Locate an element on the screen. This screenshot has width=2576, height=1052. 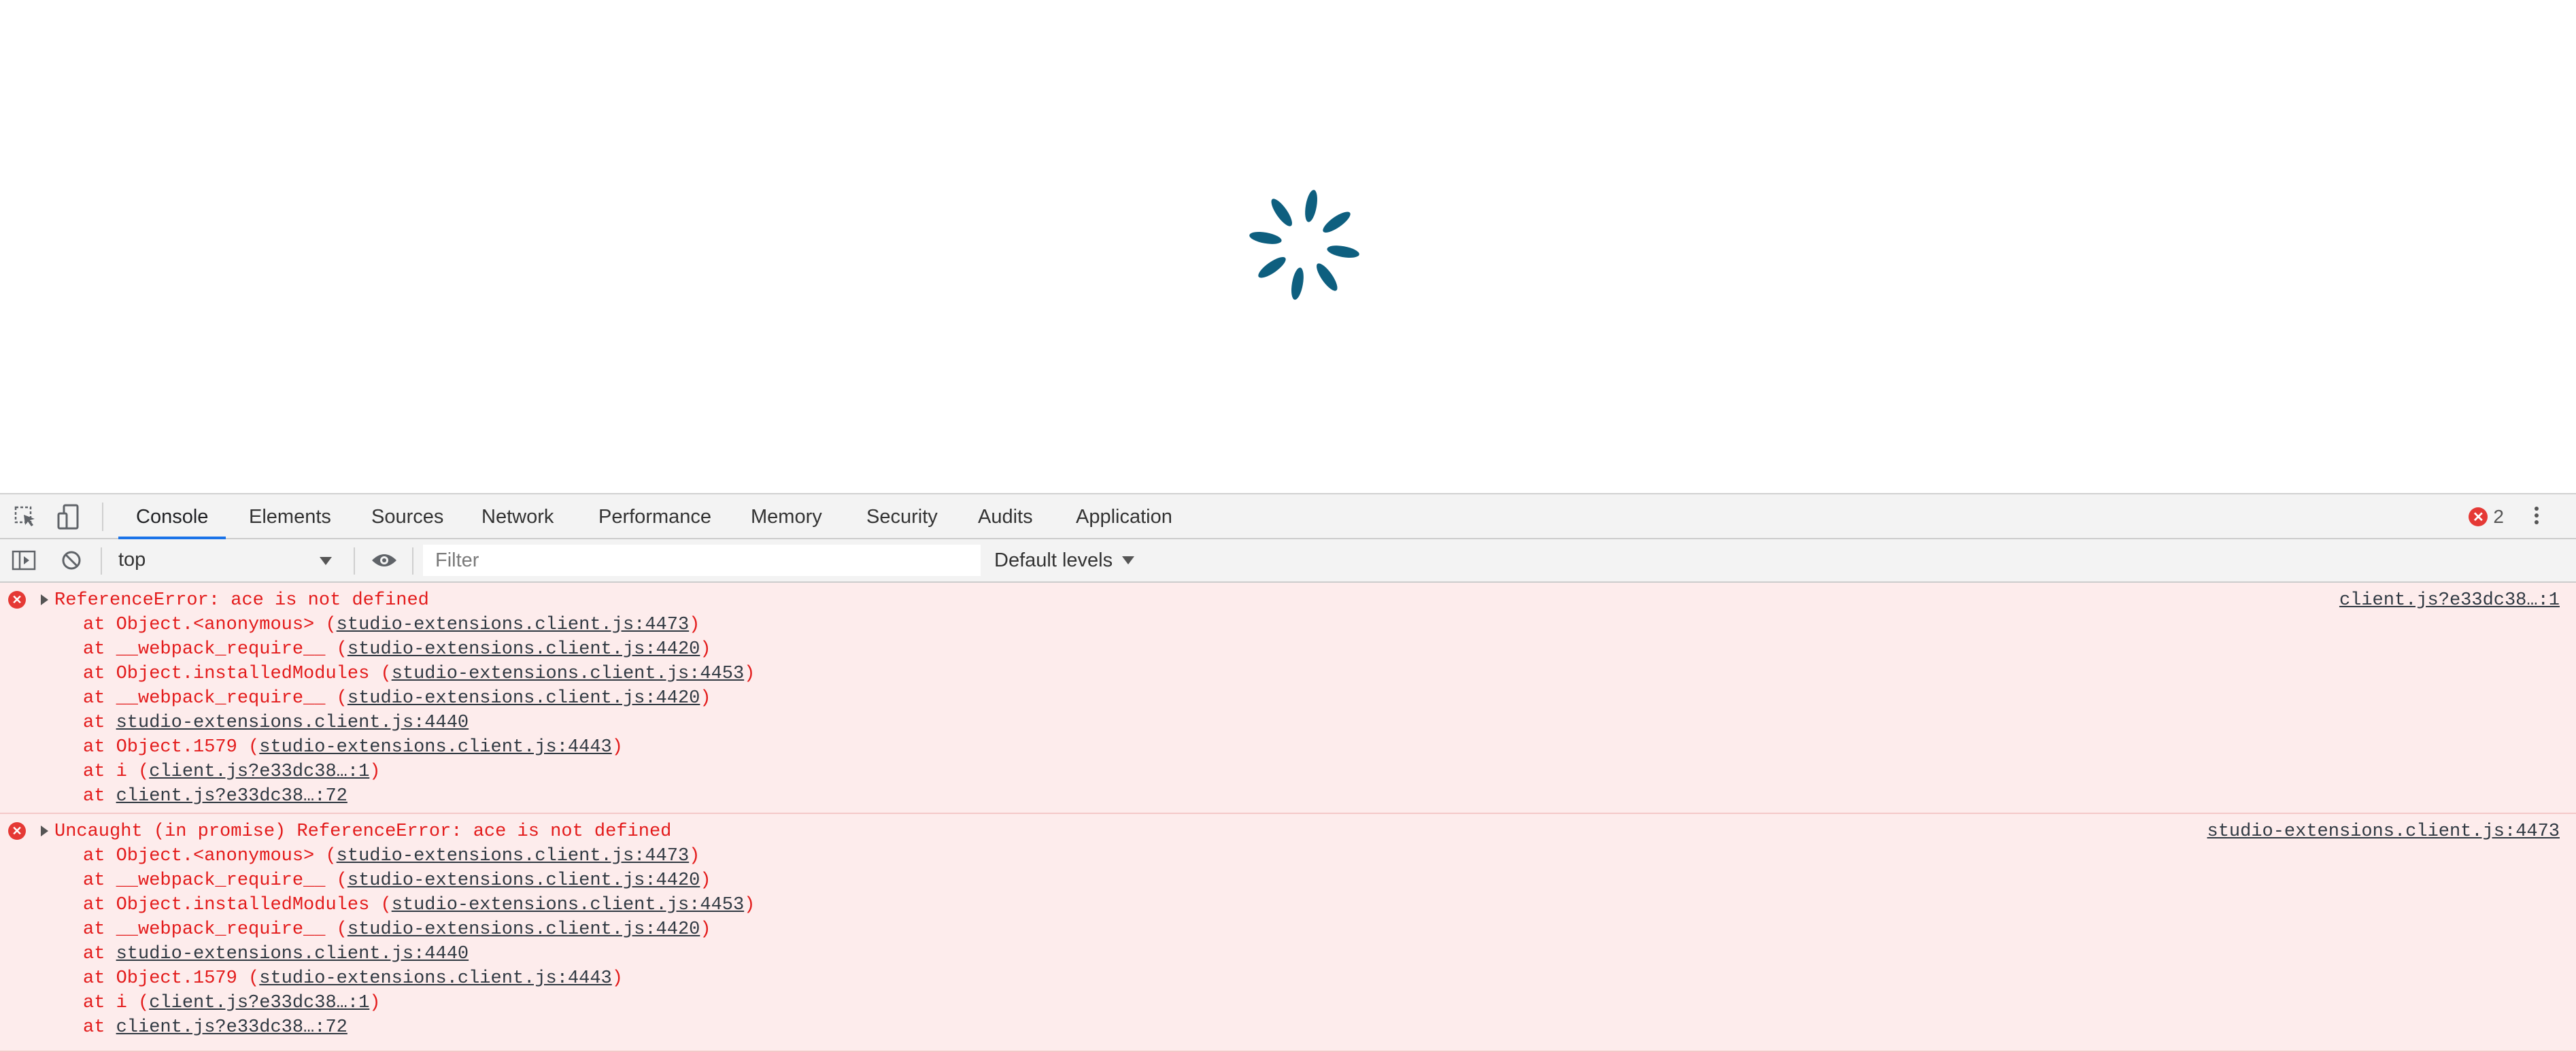
clear-console-icon is located at coordinates (71, 560).